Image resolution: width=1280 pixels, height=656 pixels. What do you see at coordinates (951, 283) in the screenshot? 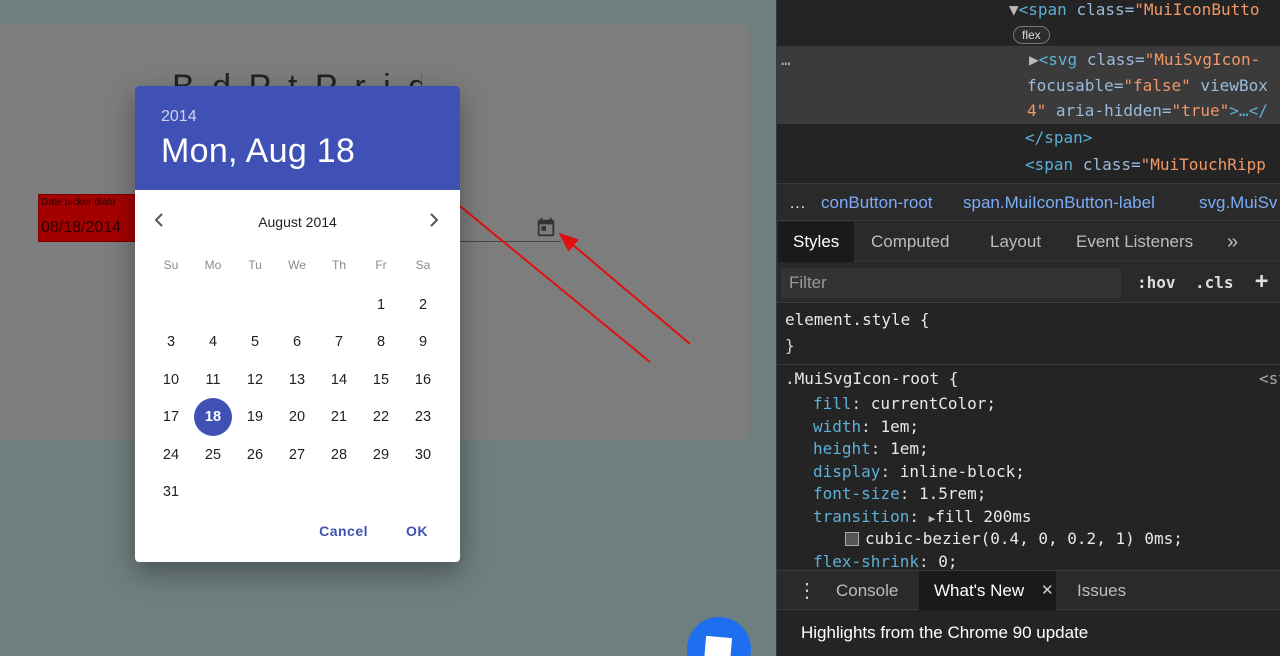
I see `filter-input` at bounding box center [951, 283].